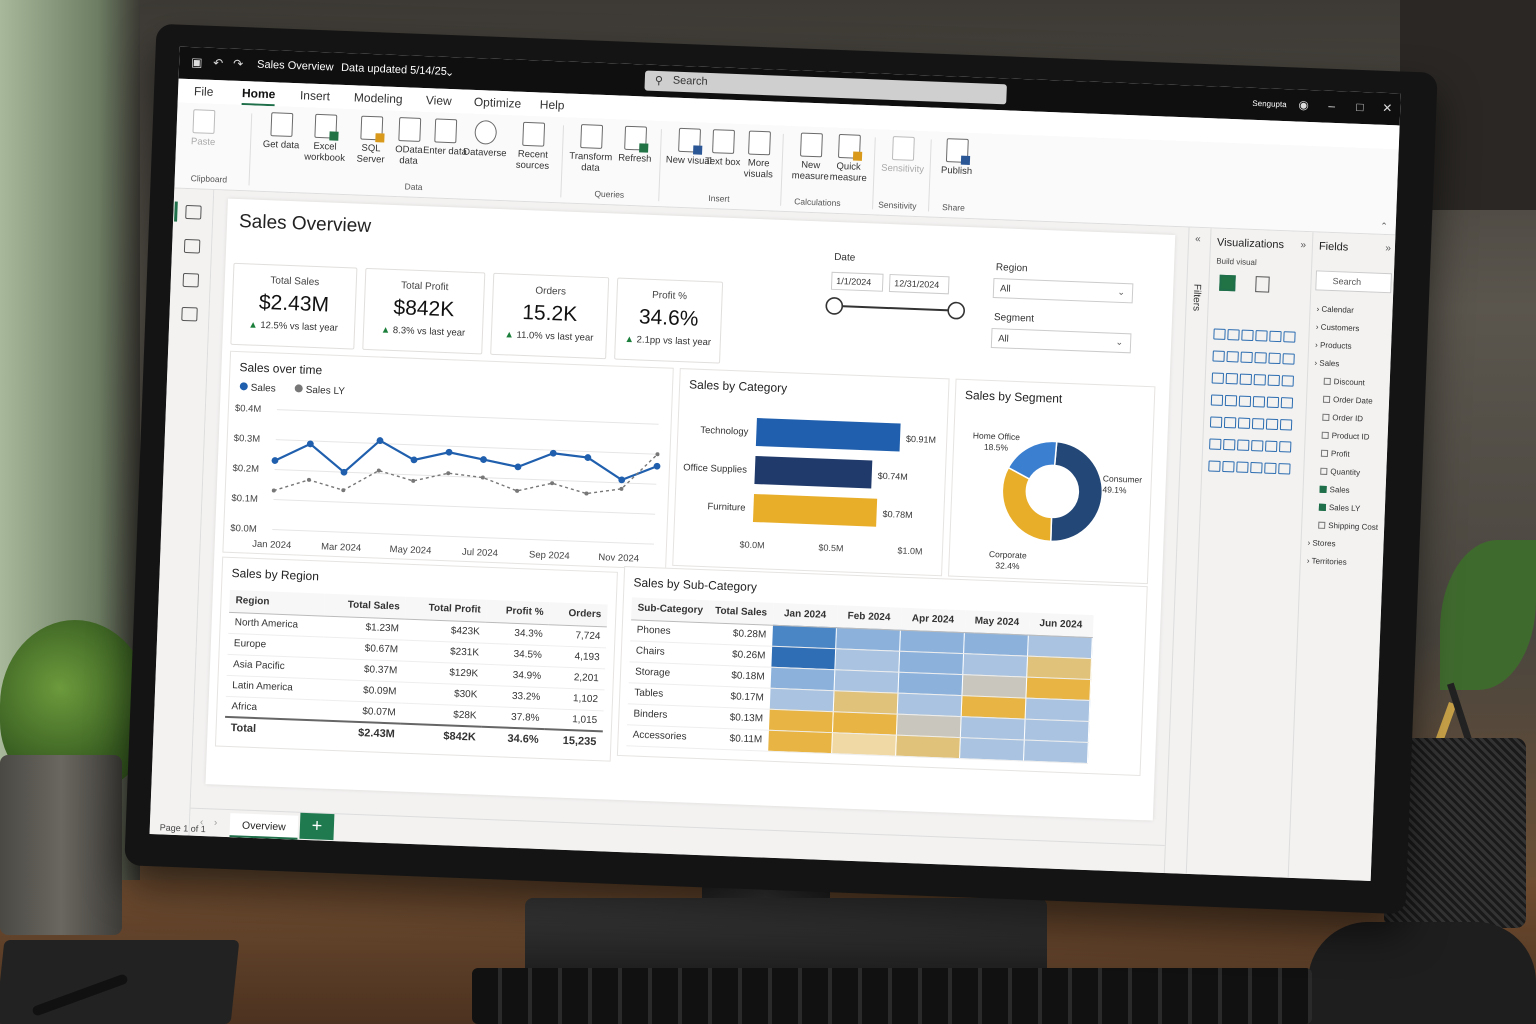 This screenshot has width=1536, height=1024. I want to click on field-item: Quantity, so click(1340, 472).